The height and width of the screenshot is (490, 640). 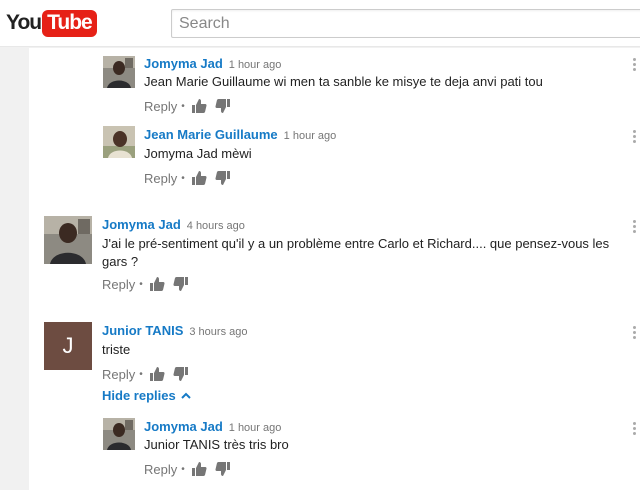 I want to click on comment-timestamp: 4 hours ago, so click(x=216, y=226).